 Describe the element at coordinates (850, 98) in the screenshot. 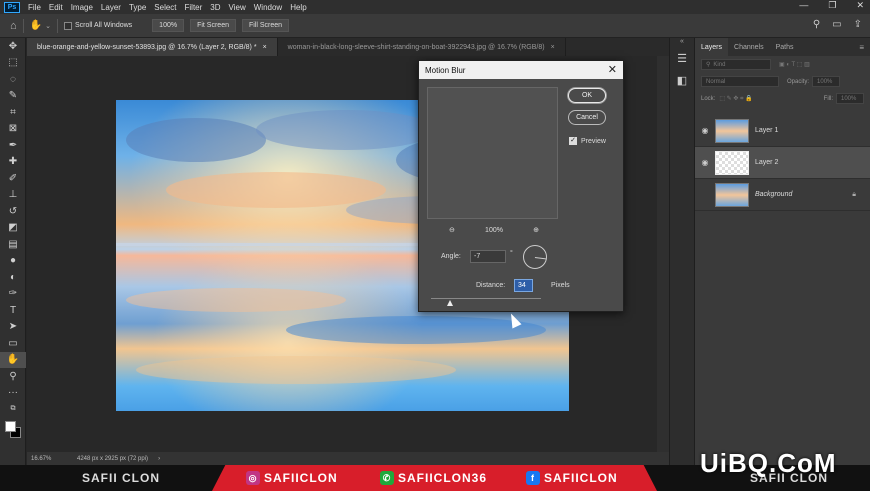

I see `fill-field: 100%` at that location.